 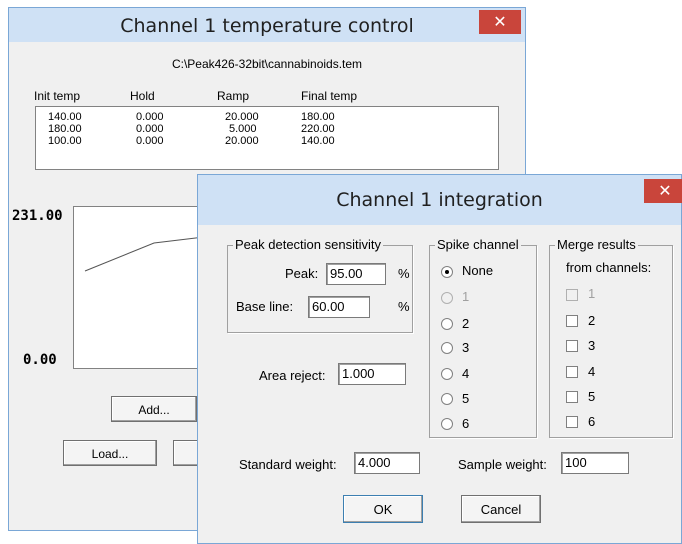 What do you see at coordinates (57, 96) in the screenshot?
I see `column-header-init-temp: Init temp` at bounding box center [57, 96].